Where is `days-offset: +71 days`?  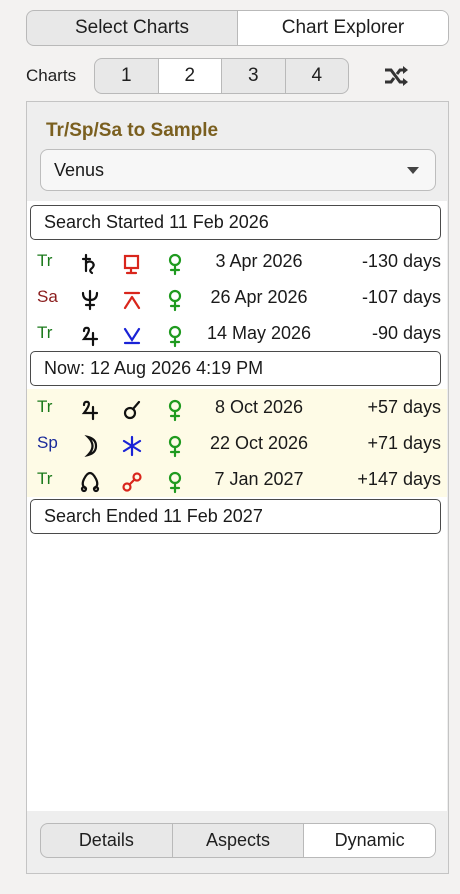 days-offset: +71 days is located at coordinates (404, 442).